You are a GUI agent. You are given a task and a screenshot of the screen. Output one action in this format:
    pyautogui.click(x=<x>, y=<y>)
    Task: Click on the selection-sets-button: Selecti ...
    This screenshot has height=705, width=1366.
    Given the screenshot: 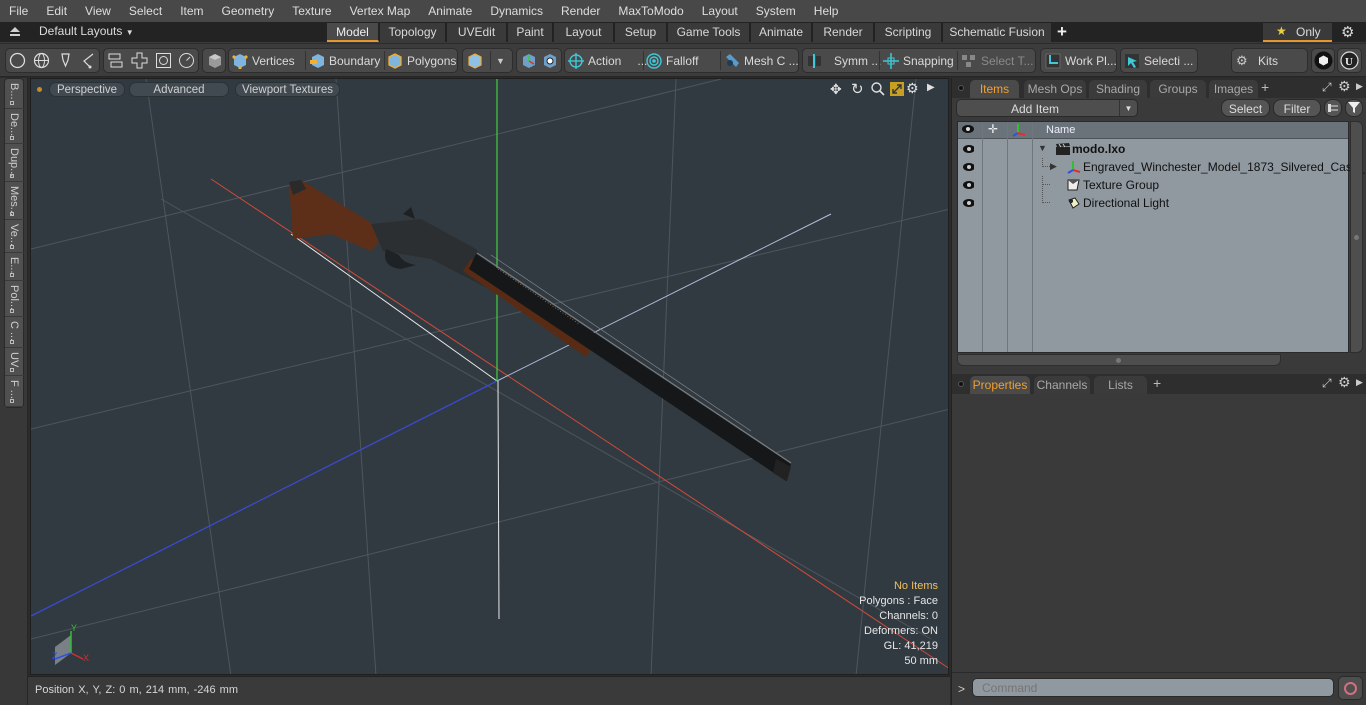 What is the action you would take?
    pyautogui.click(x=1159, y=60)
    